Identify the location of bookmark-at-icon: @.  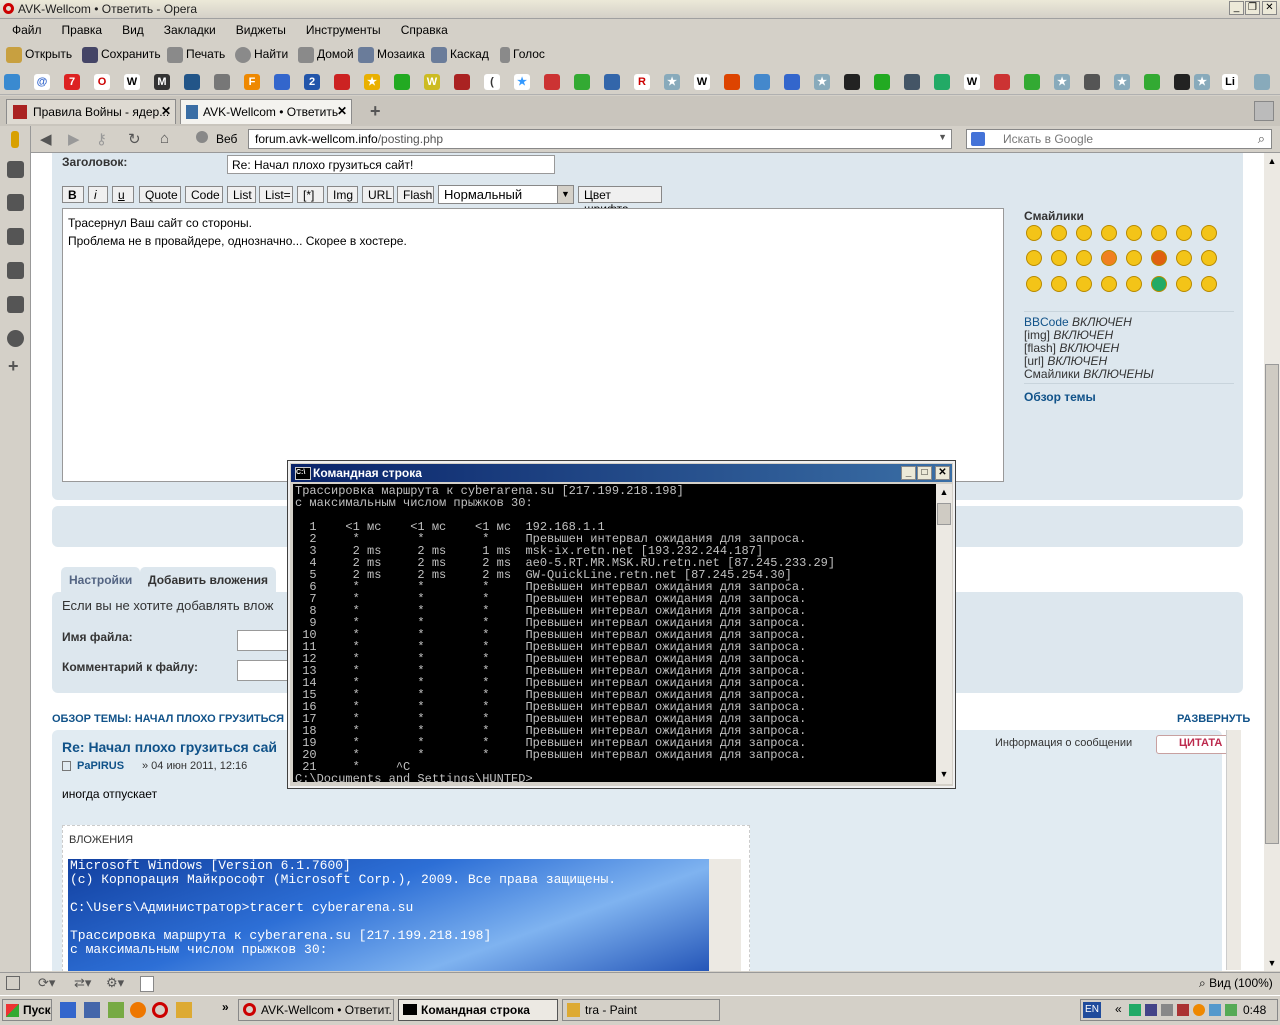
(42, 82).